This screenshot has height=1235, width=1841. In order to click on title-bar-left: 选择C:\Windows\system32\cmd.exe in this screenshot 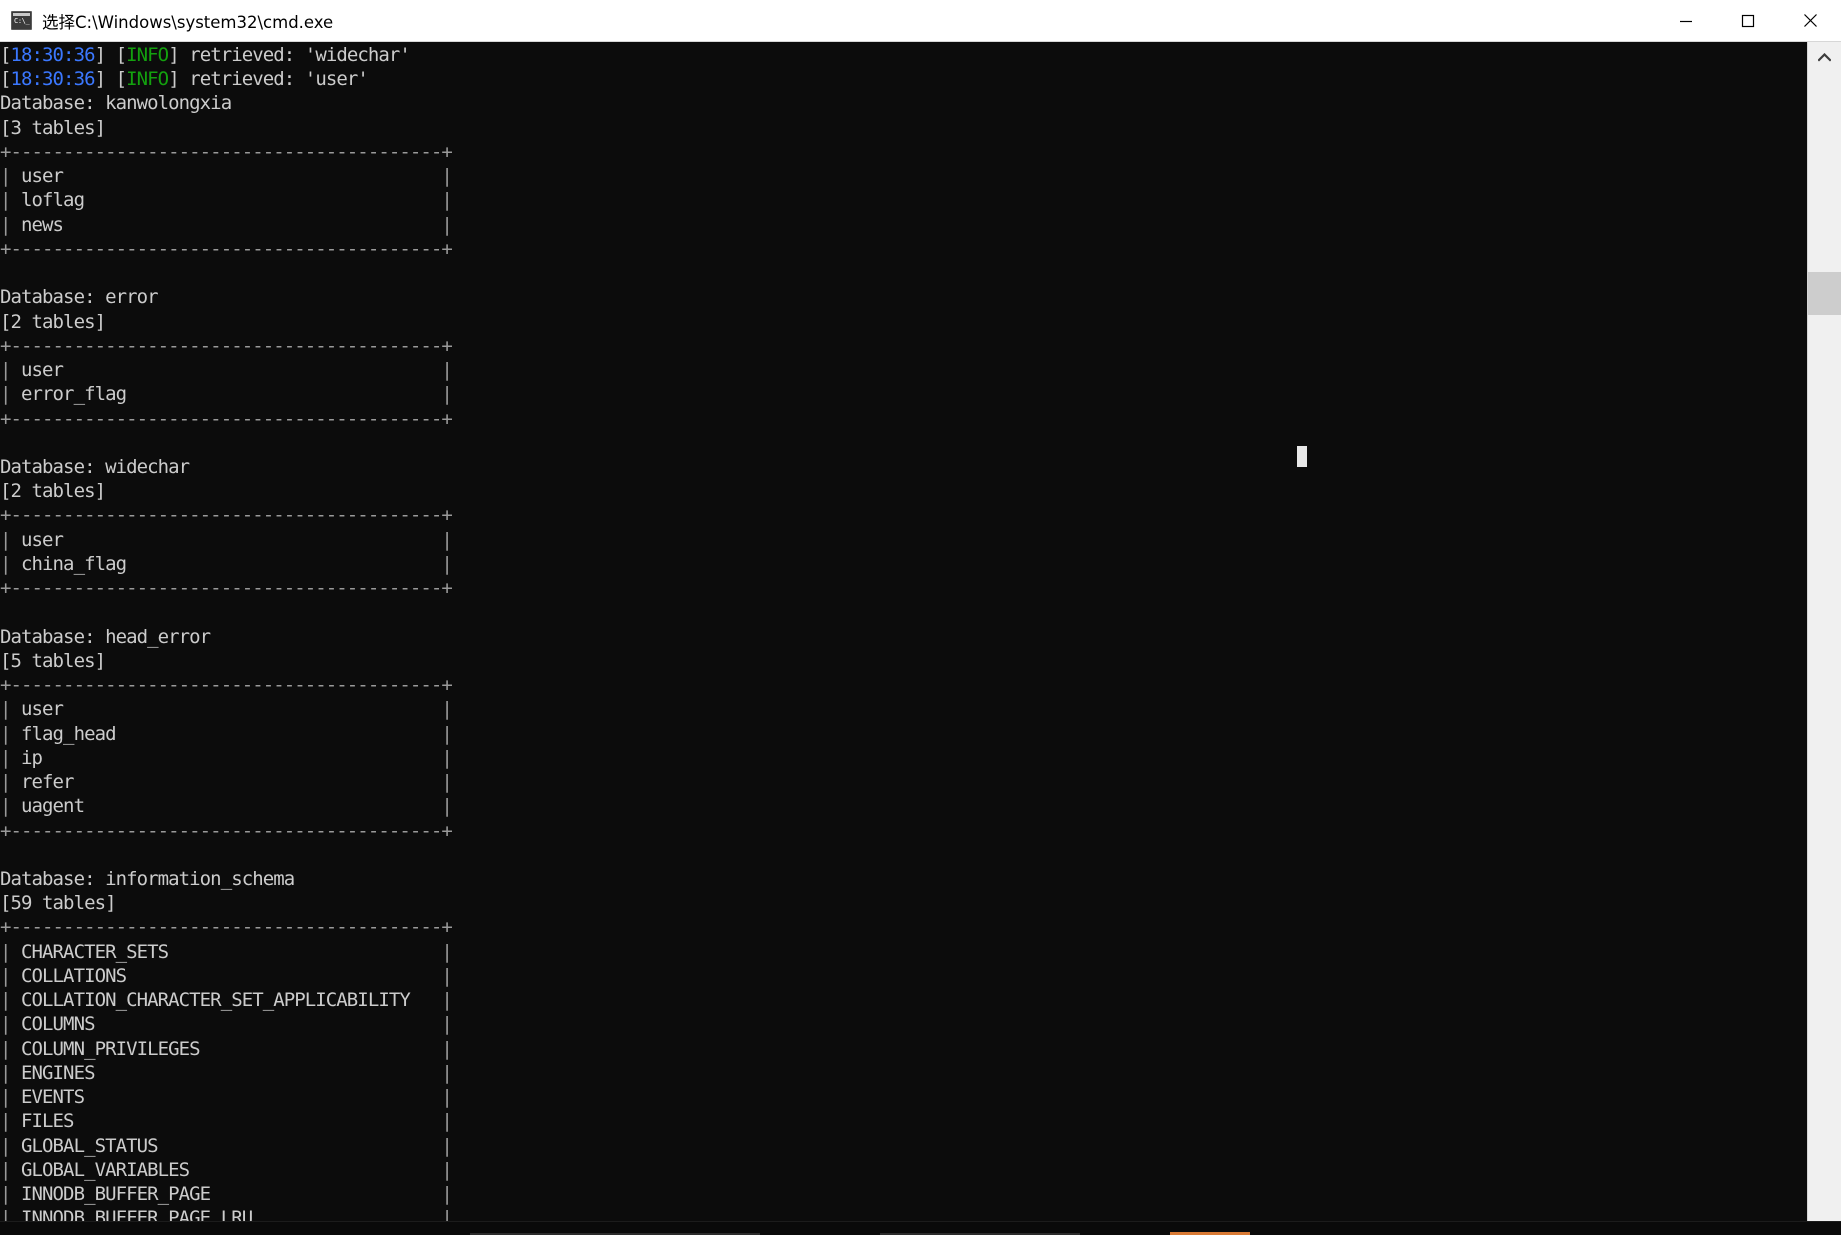, I will do `click(166, 20)`.